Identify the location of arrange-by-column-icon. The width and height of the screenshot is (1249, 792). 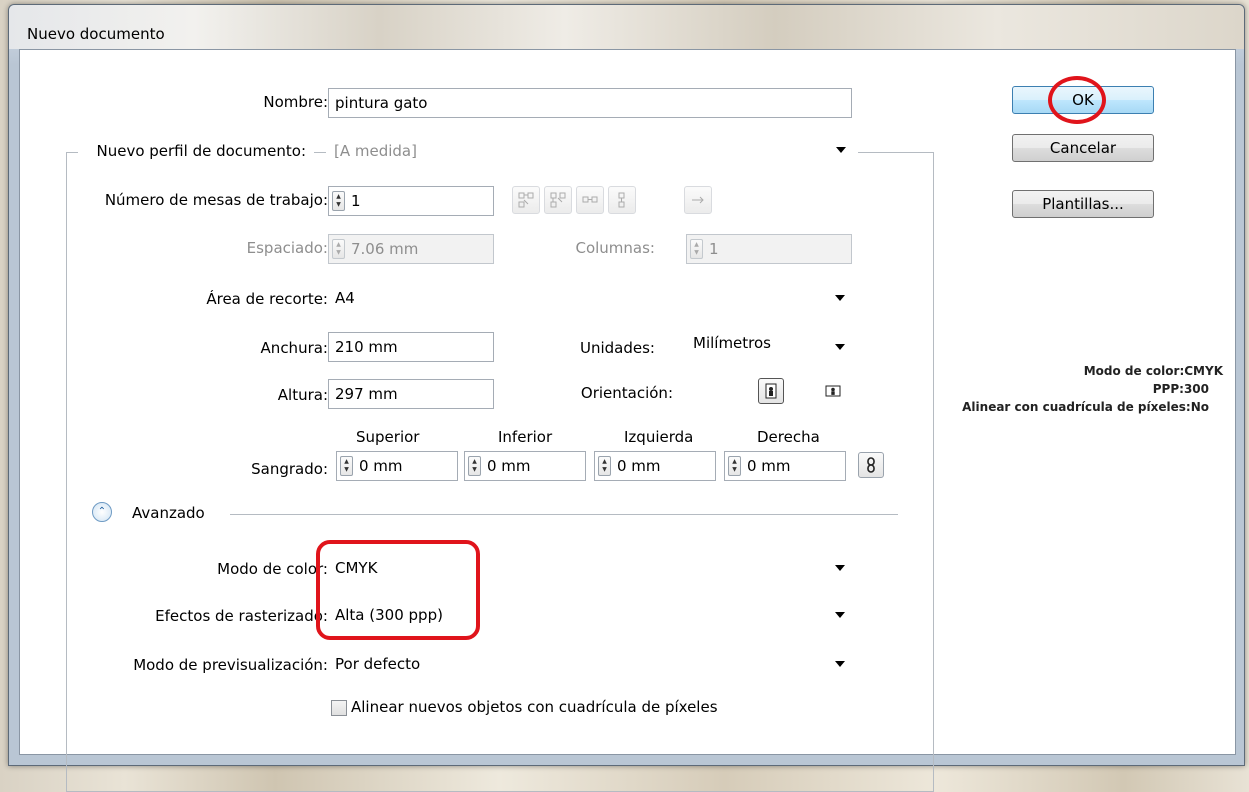
(622, 200).